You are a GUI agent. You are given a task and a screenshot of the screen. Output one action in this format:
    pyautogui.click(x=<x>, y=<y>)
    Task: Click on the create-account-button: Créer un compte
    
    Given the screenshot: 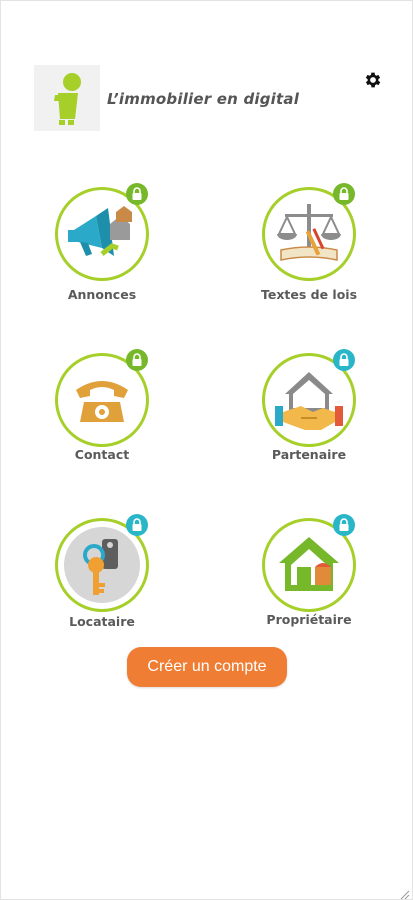 What is the action you would take?
    pyautogui.click(x=207, y=667)
    